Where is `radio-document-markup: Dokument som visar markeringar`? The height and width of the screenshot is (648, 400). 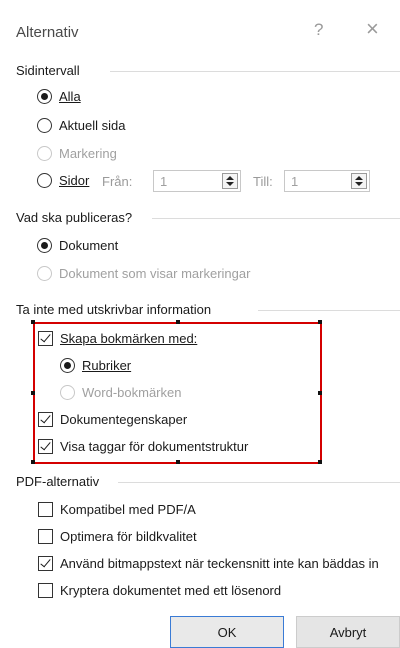
radio-document-markup: Dokument som visar markeringar is located at coordinates (143, 273).